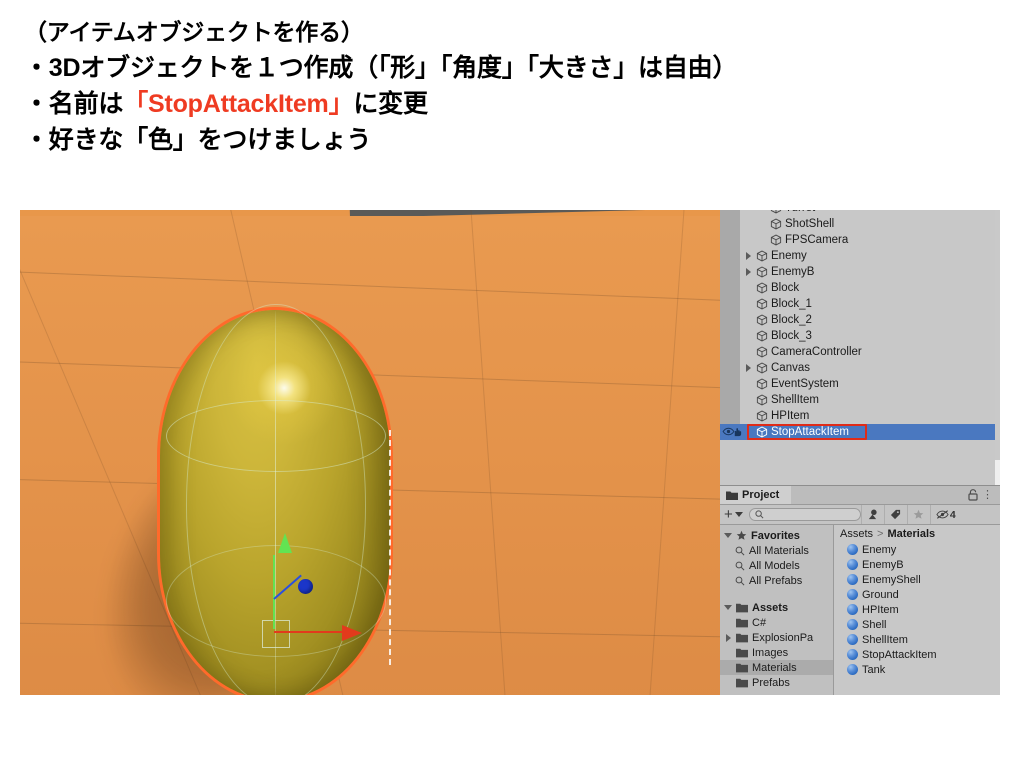 The width and height of the screenshot is (1024, 768). I want to click on gizmo-x-axis, so click(309, 632).